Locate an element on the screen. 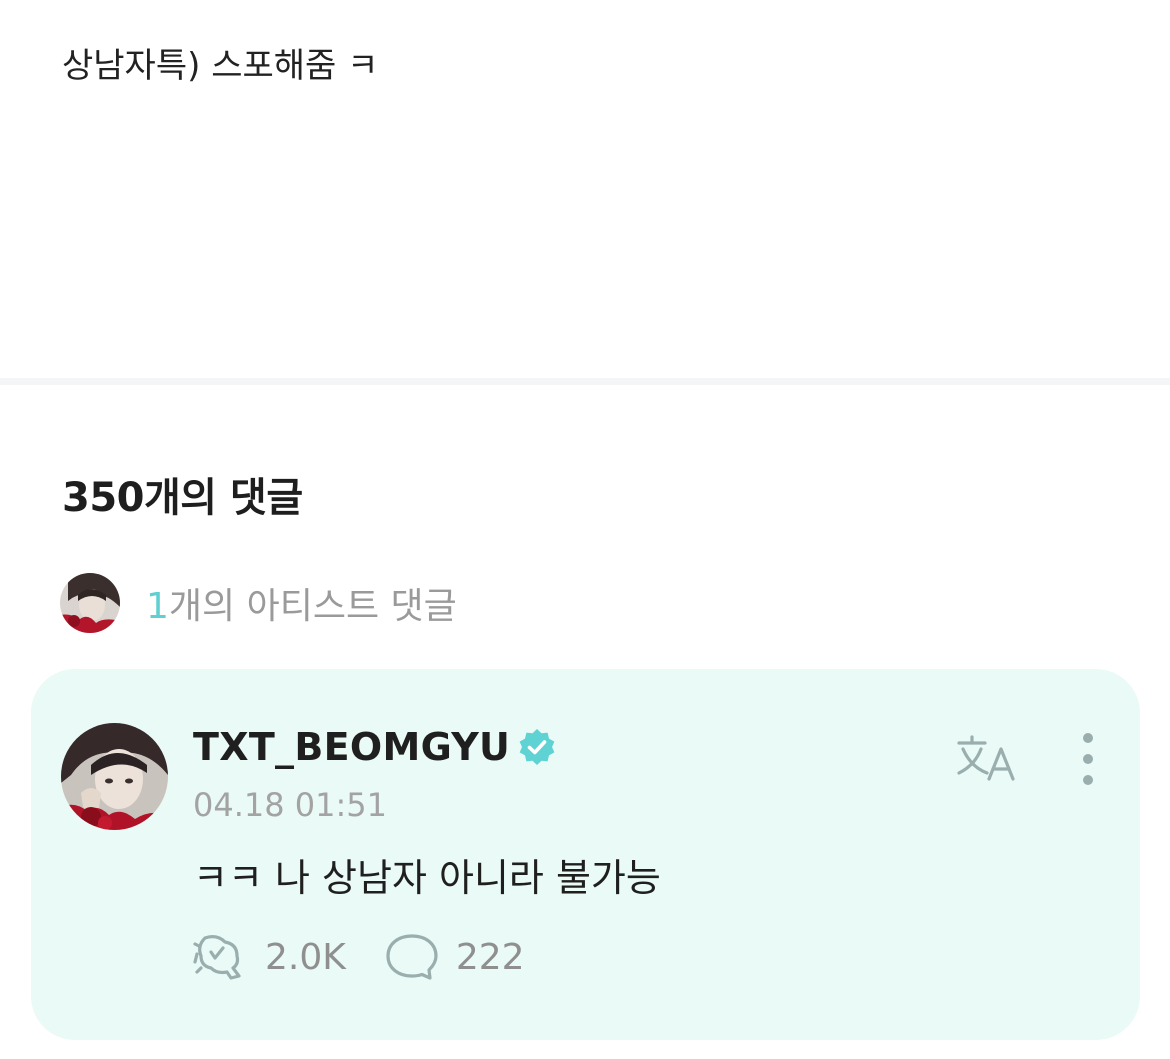 The width and height of the screenshot is (1170, 1059). artist-comments-summary-text: 1개의 아티스트 댓글 is located at coordinates (301, 603).